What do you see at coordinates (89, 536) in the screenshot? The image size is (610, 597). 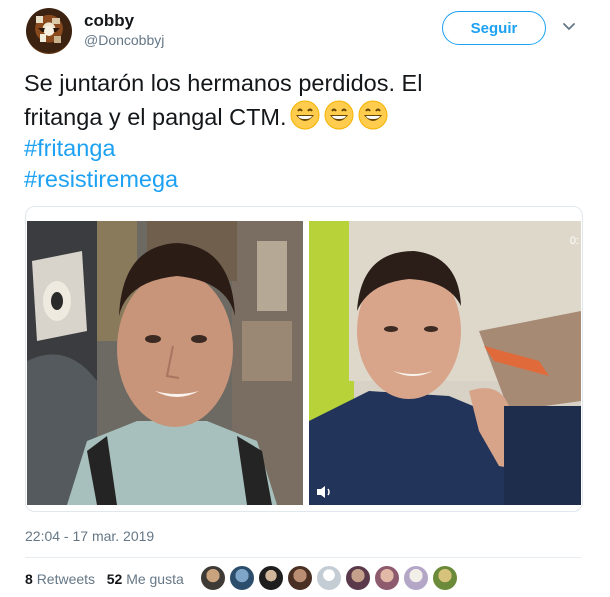 I see `tweet-timestamp: 22:04 - 17 mar. 2019` at bounding box center [89, 536].